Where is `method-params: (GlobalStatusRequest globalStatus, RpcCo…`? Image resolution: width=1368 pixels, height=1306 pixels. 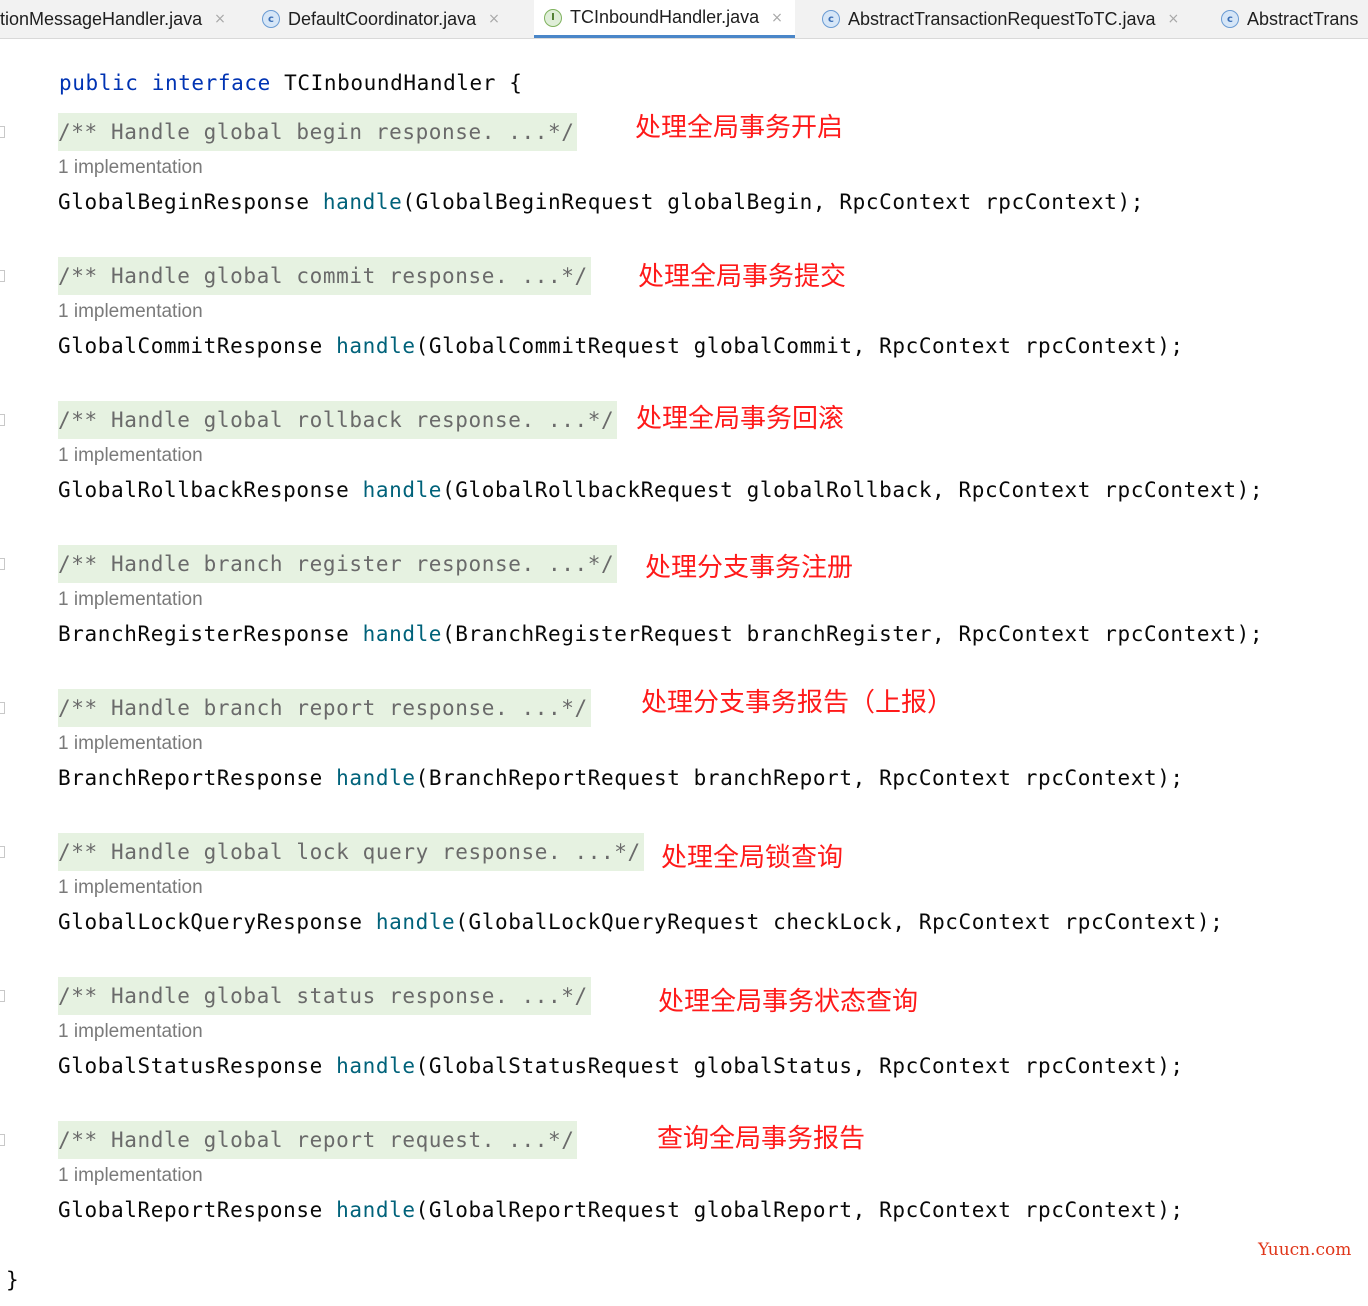
method-params: (GlobalStatusRequest globalStatus, RpcCo… is located at coordinates (799, 1066).